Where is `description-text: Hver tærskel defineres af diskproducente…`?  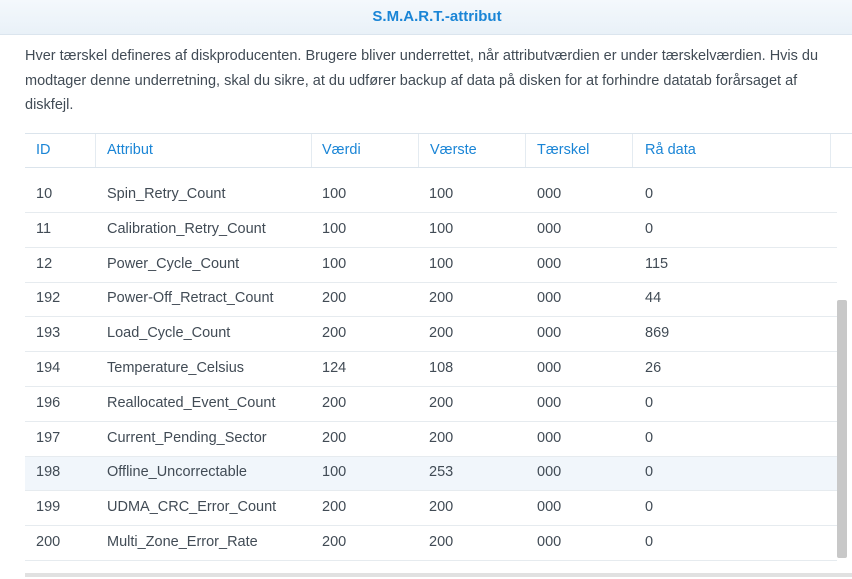 description-text: Hver tærskel defineres af diskproducente… is located at coordinates (422, 80).